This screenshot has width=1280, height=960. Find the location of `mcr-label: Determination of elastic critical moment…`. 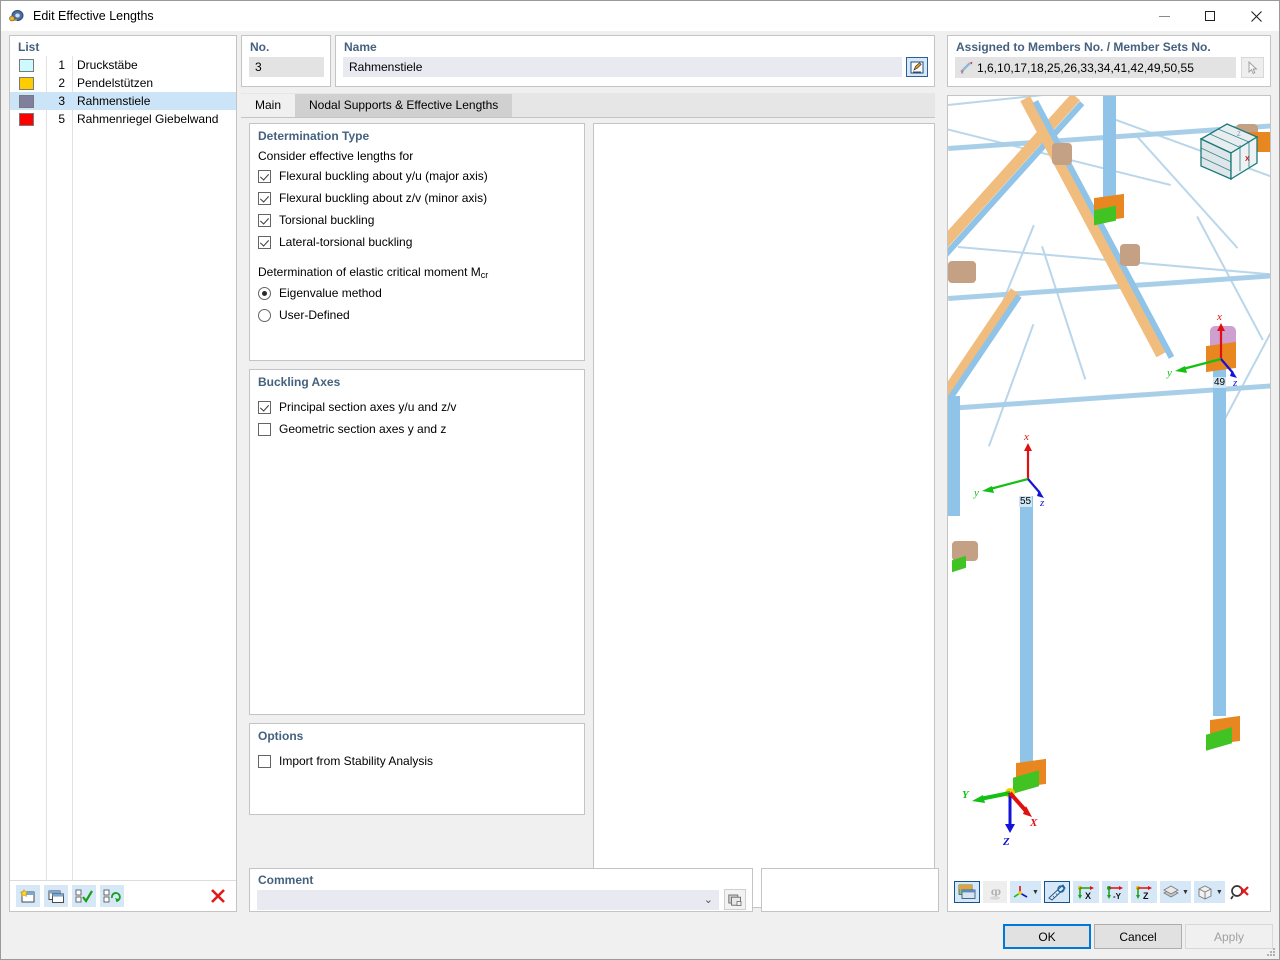

mcr-label: Determination of elastic critical moment… is located at coordinates (417, 267).